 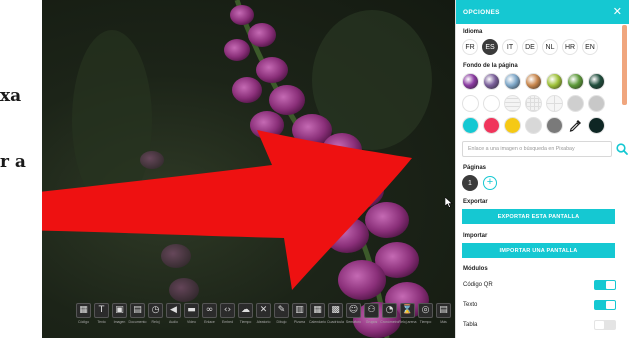 I want to click on tool-face: ☺ Semáforo, so click(x=353, y=313).